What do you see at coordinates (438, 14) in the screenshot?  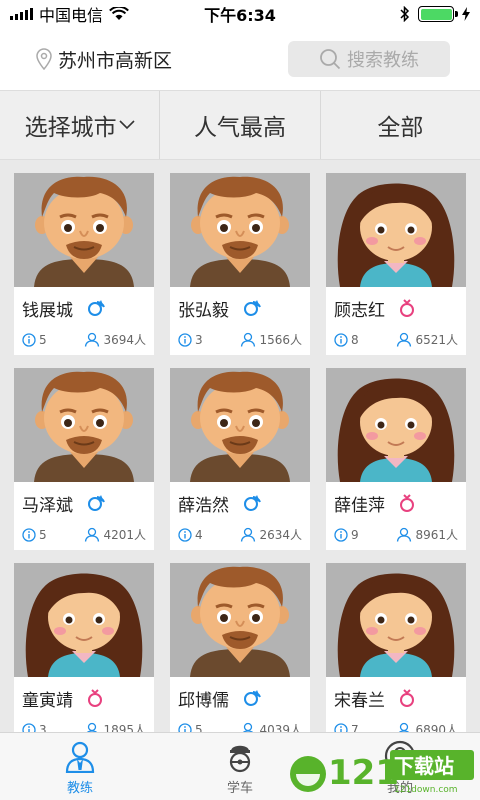 I see `battery-icon` at bounding box center [438, 14].